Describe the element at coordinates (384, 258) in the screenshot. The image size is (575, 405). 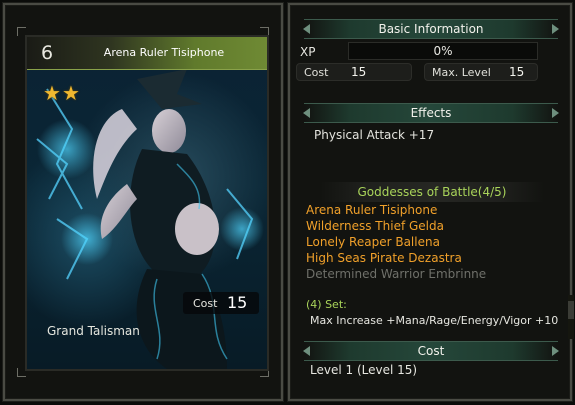
I see `set-member-4: High Seas Pirate Dezastra` at that location.